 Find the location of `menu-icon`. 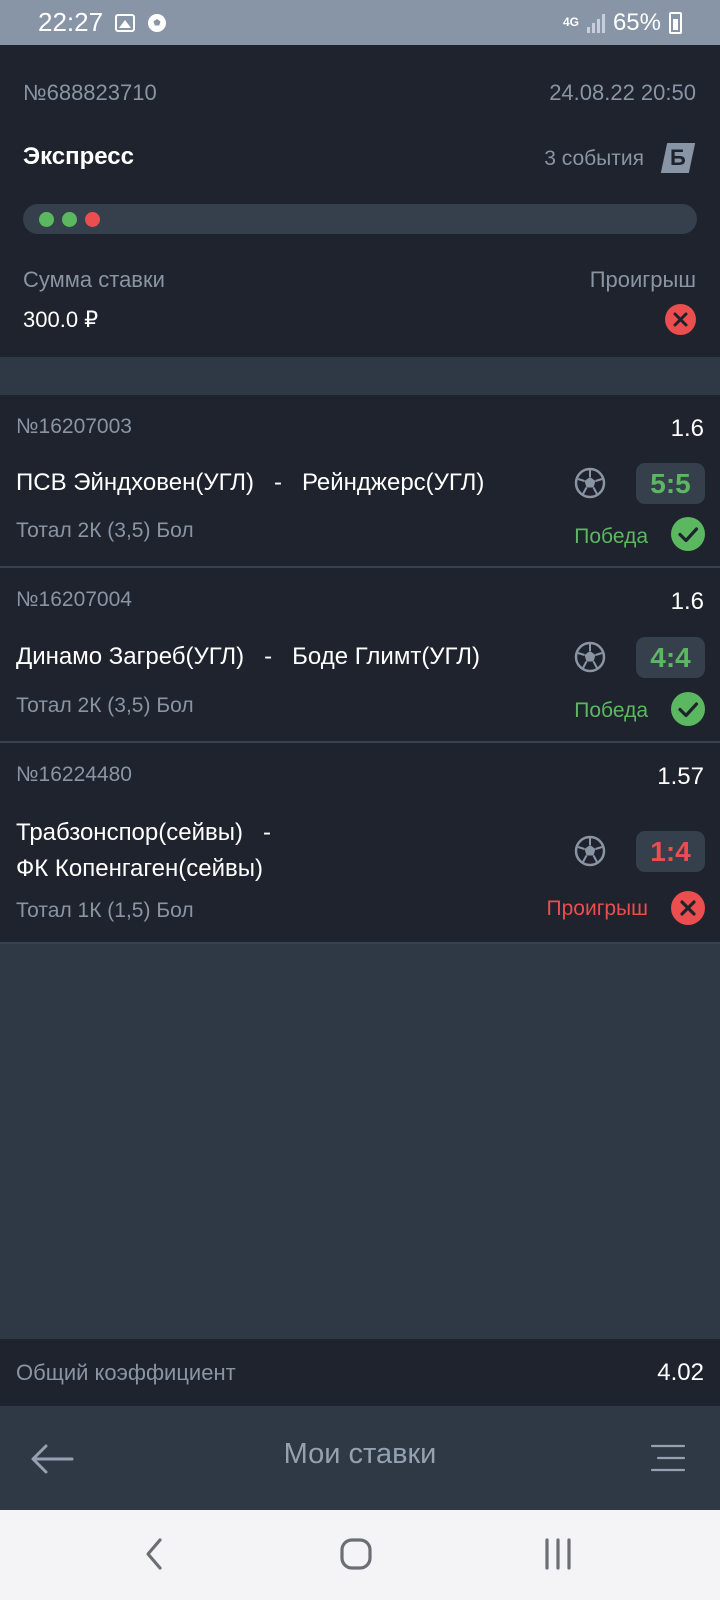

menu-icon is located at coordinates (668, 1458).